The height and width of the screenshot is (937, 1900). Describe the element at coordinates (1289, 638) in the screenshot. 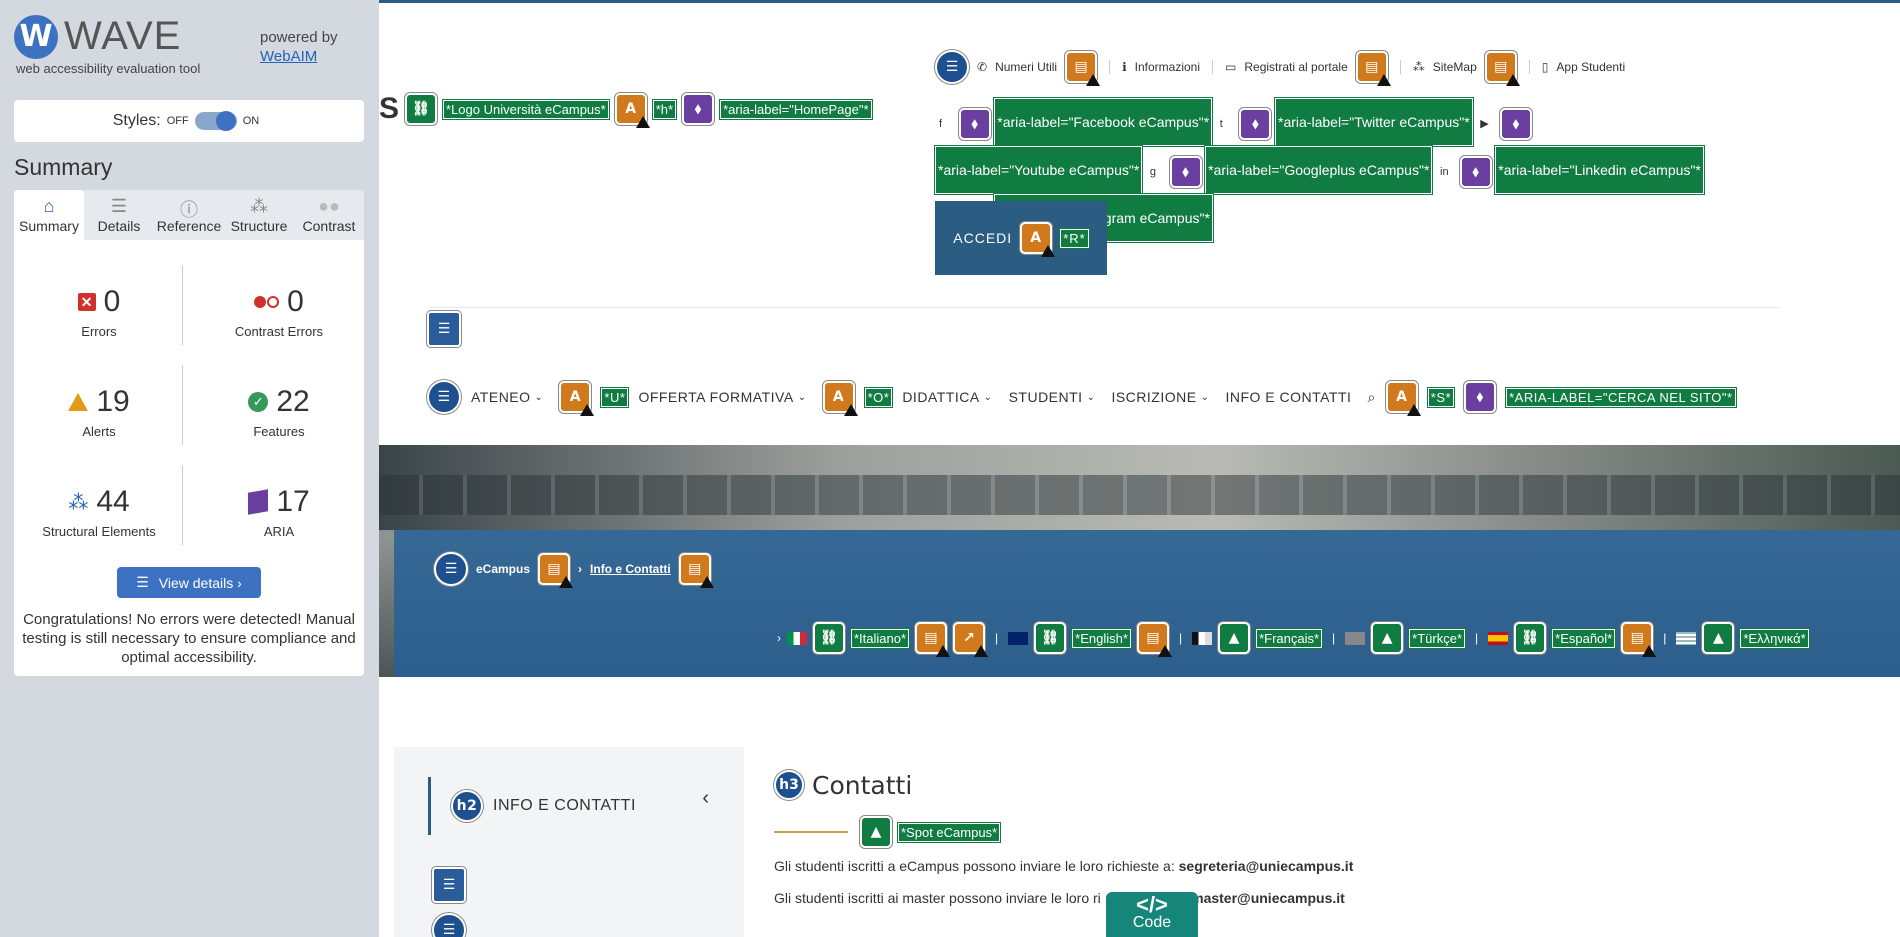

I see `lang-francais: *Français*` at that location.